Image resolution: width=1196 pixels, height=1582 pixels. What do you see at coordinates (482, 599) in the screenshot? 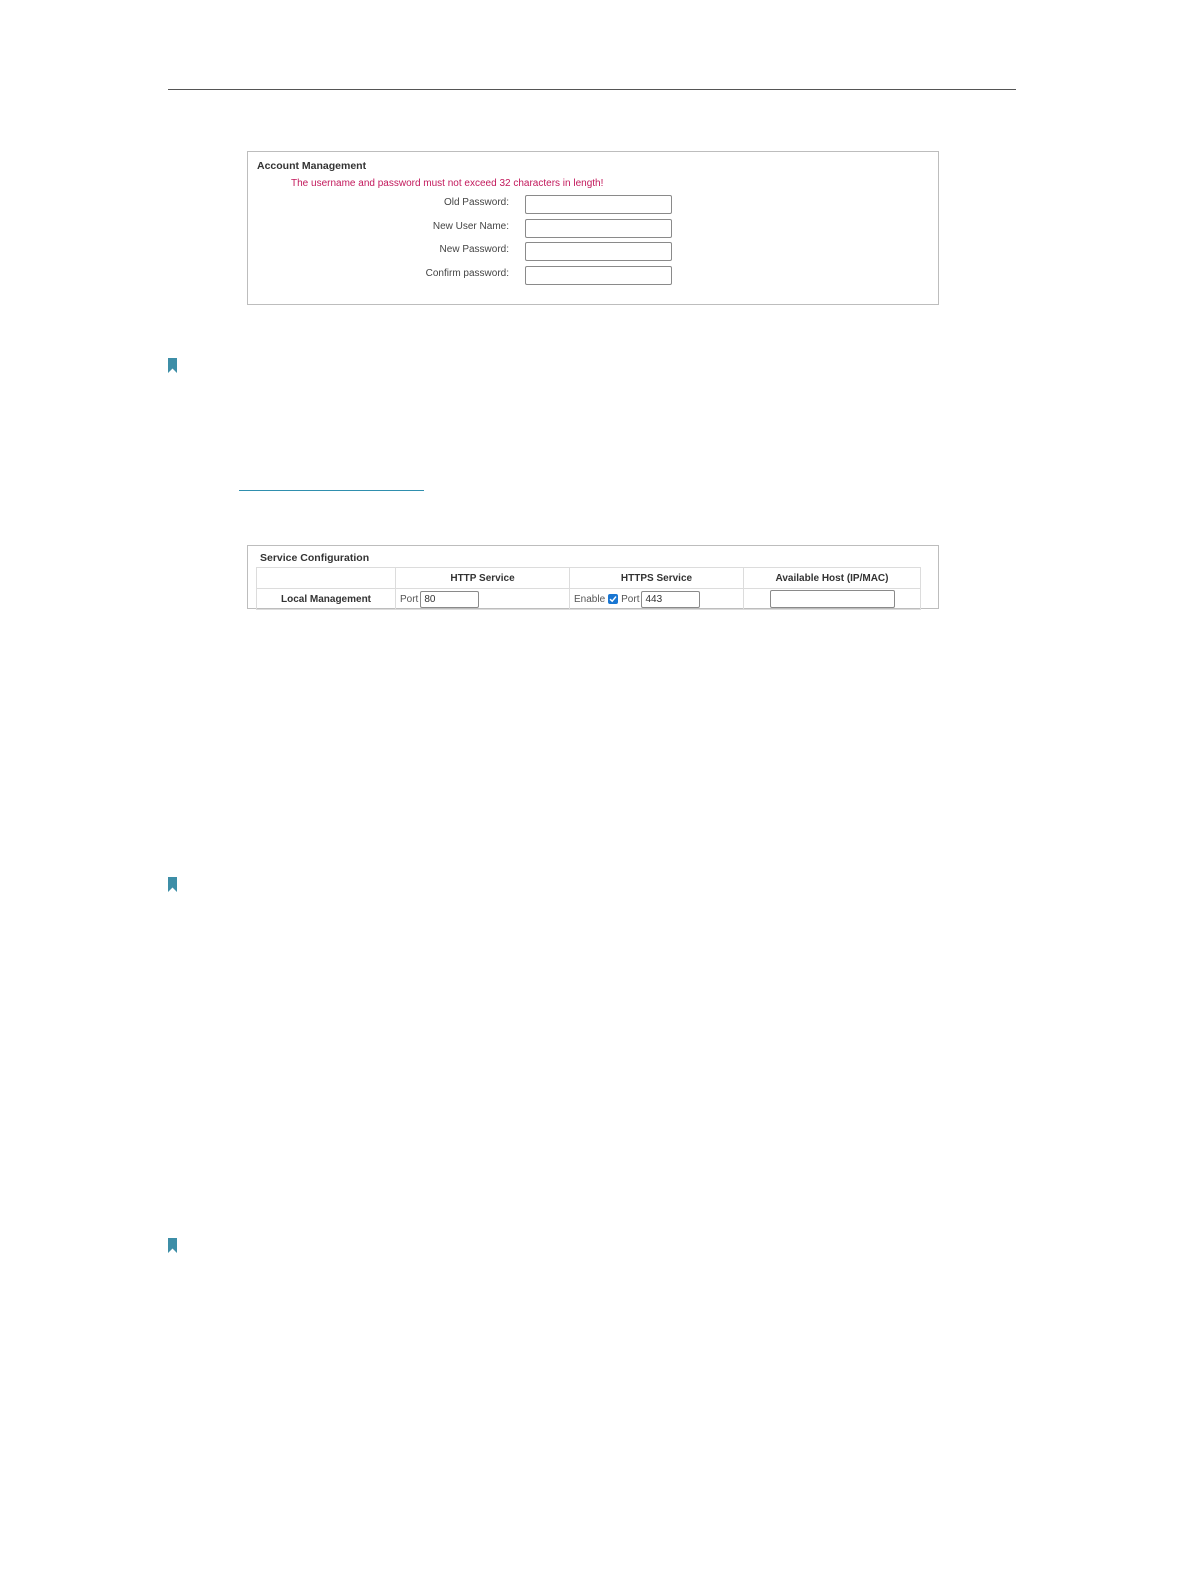
I see `http-service-cell: Port` at bounding box center [482, 599].